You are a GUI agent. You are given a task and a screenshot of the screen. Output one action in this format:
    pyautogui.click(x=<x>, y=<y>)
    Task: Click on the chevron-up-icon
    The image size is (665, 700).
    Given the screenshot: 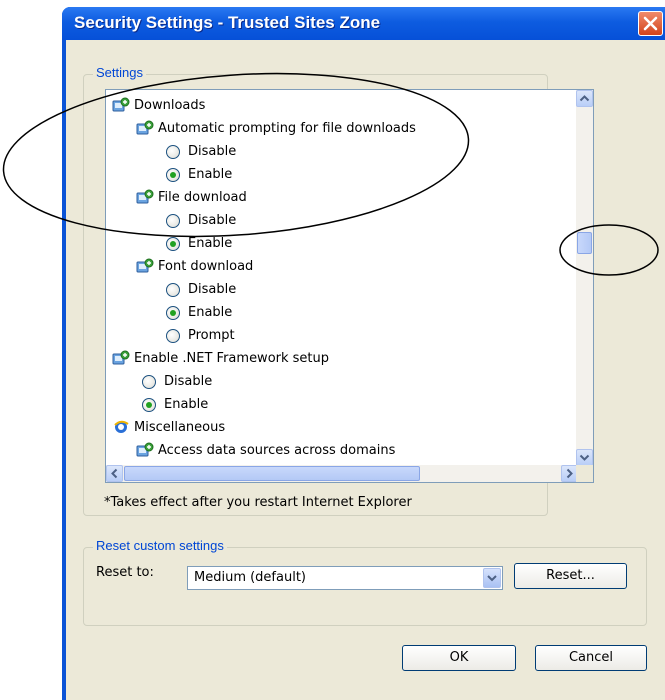 What is the action you would take?
    pyautogui.click(x=584, y=98)
    